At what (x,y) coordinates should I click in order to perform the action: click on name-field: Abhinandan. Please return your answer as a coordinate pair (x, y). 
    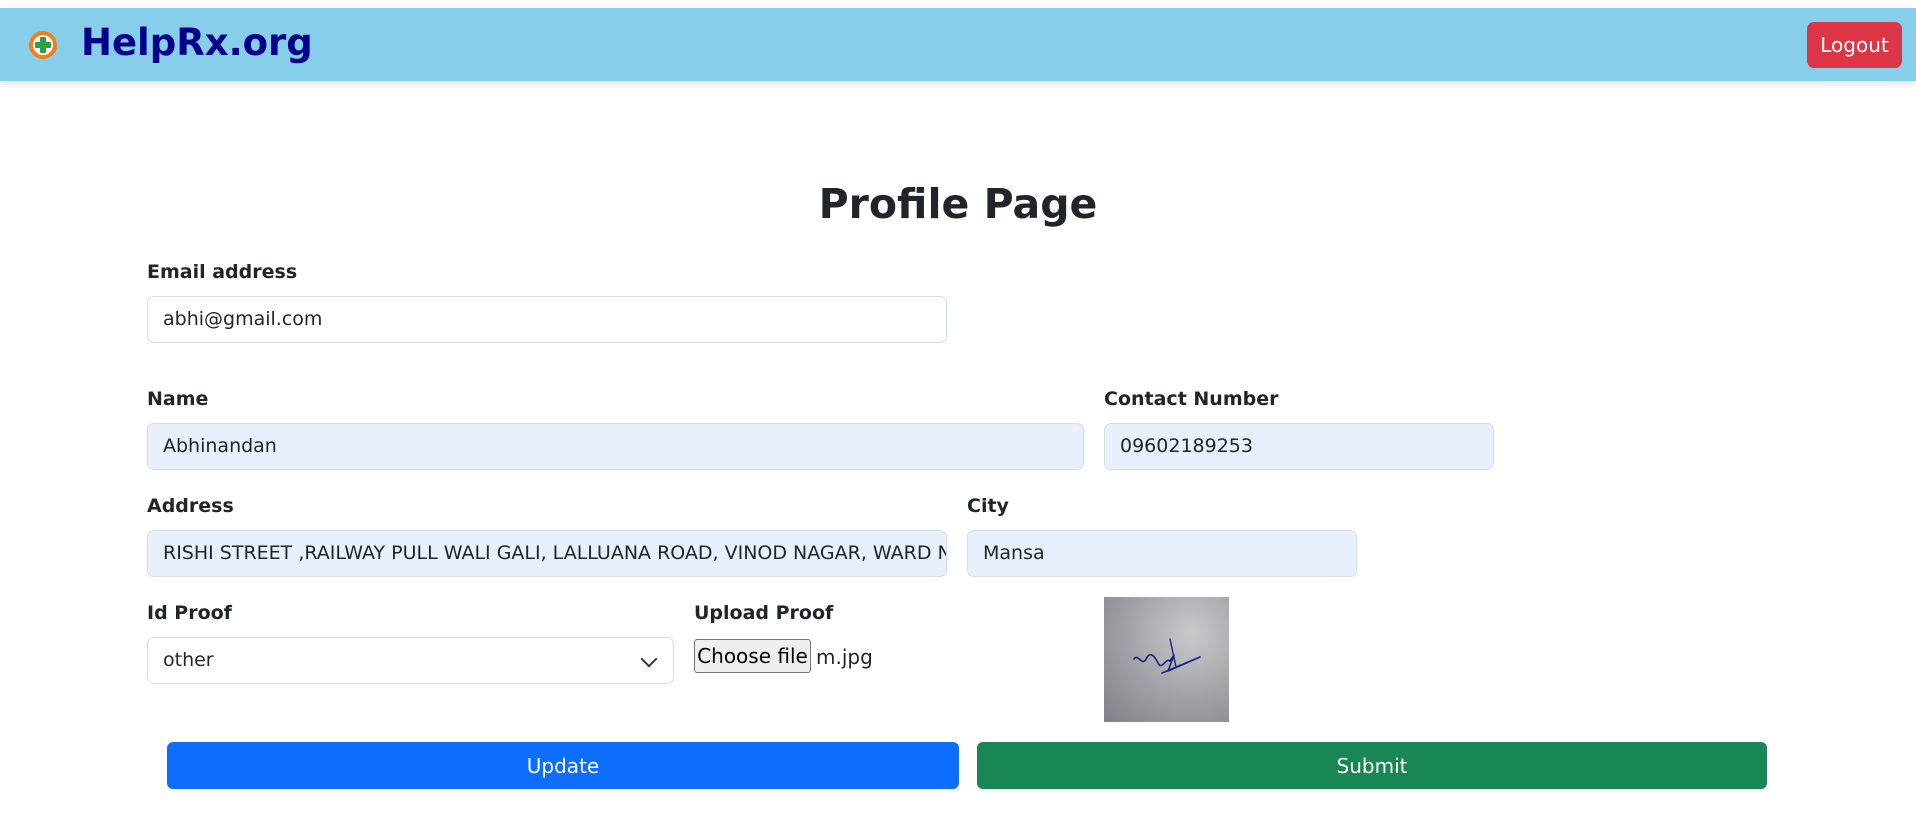
    Looking at the image, I should click on (615, 446).